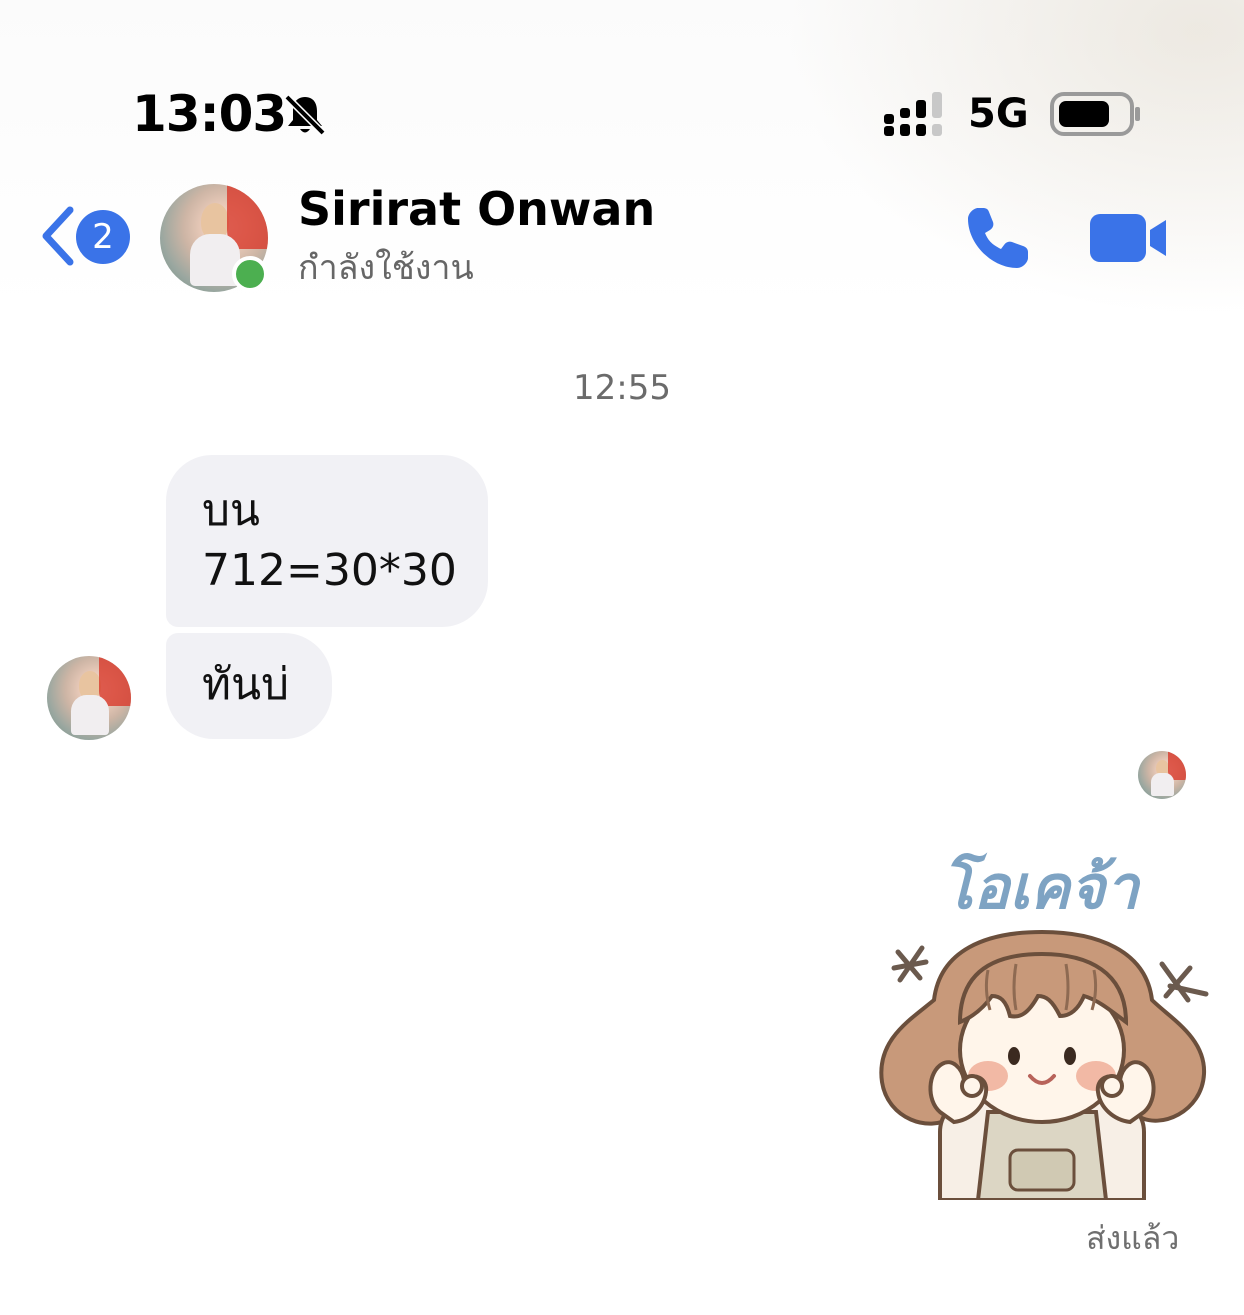 Image resolution: width=1244 pixels, height=1315 pixels. I want to click on signal-icon, so click(913, 114).